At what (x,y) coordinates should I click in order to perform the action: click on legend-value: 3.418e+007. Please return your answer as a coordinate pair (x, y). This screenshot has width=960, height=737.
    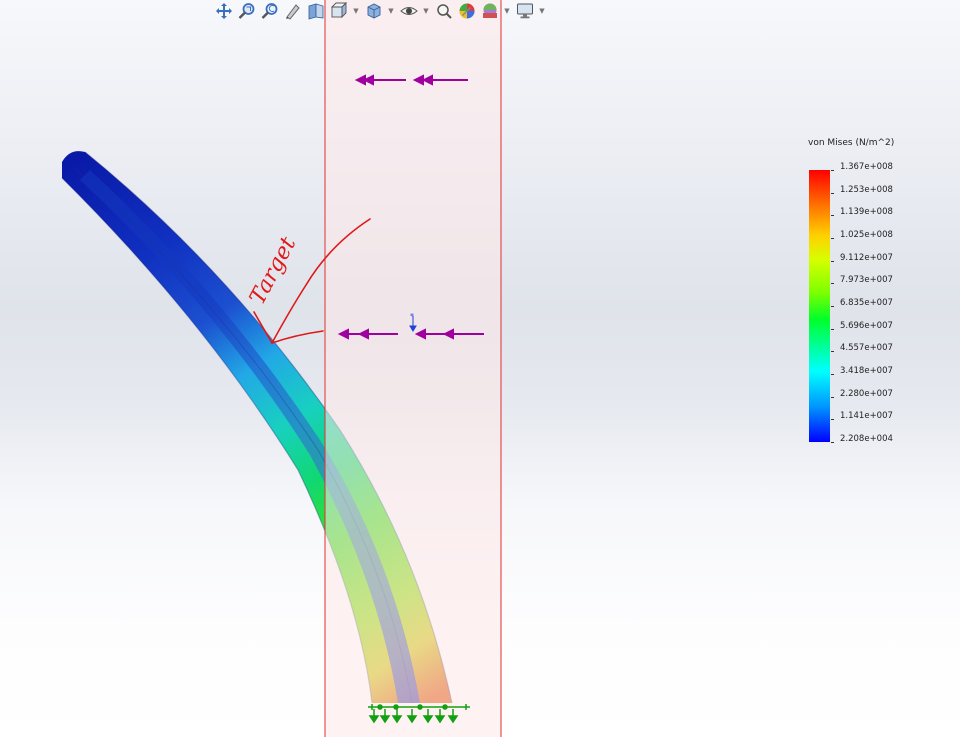
    Looking at the image, I should click on (866, 371).